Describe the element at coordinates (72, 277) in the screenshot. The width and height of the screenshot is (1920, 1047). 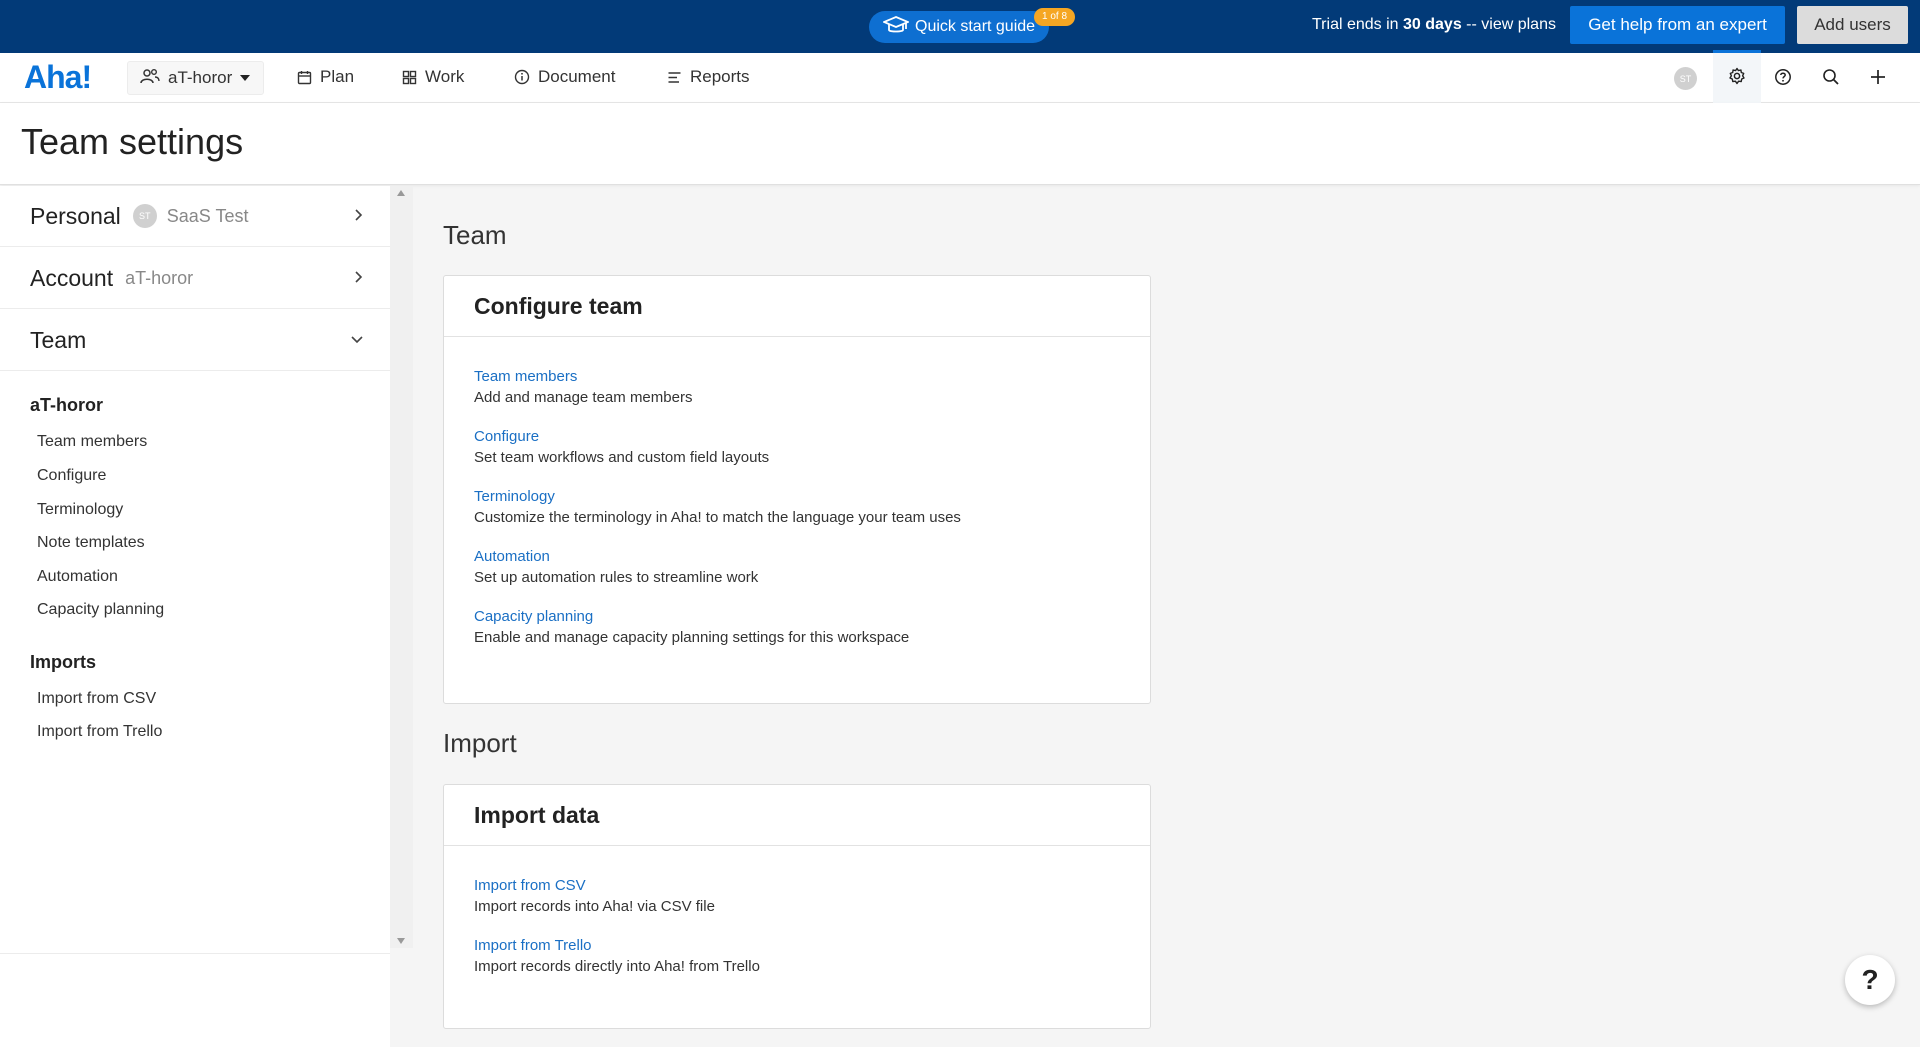
I see `sidebar-account-label: Account` at that location.